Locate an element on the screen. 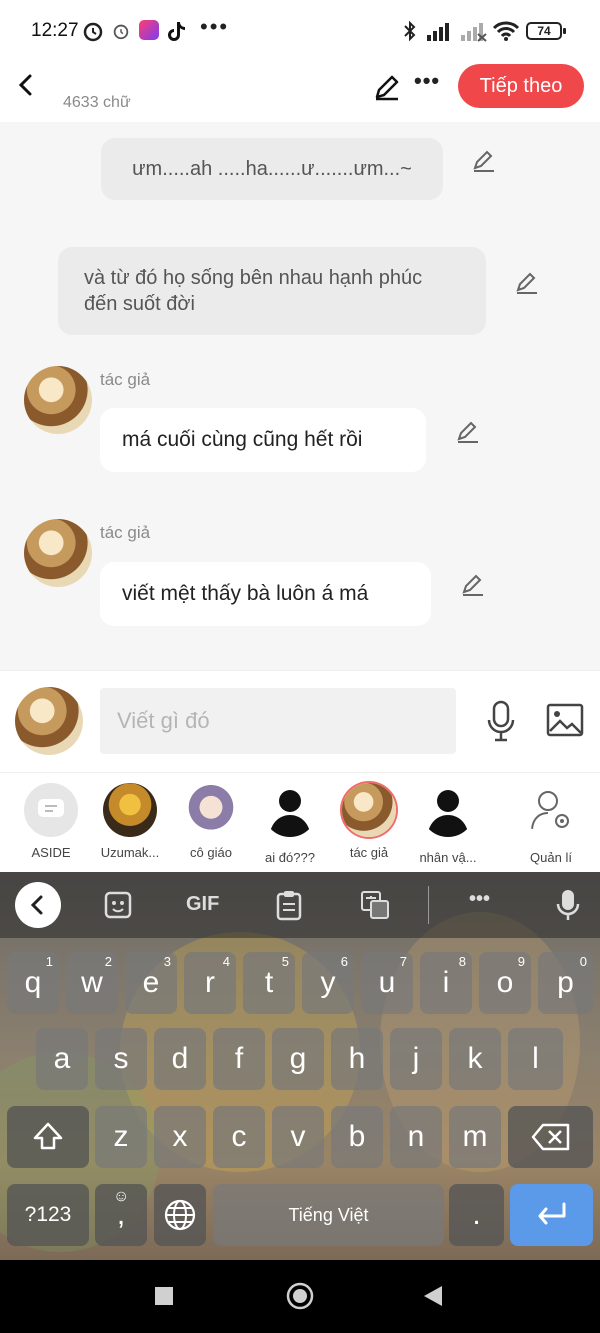  key-j: j is located at coordinates (416, 1059).